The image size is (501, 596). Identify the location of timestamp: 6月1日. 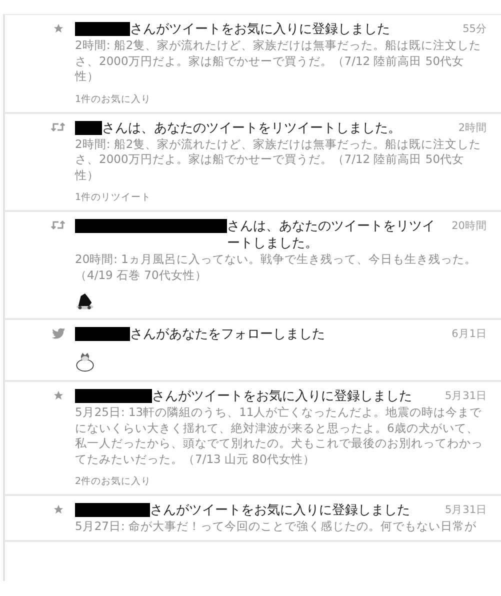
(469, 334).